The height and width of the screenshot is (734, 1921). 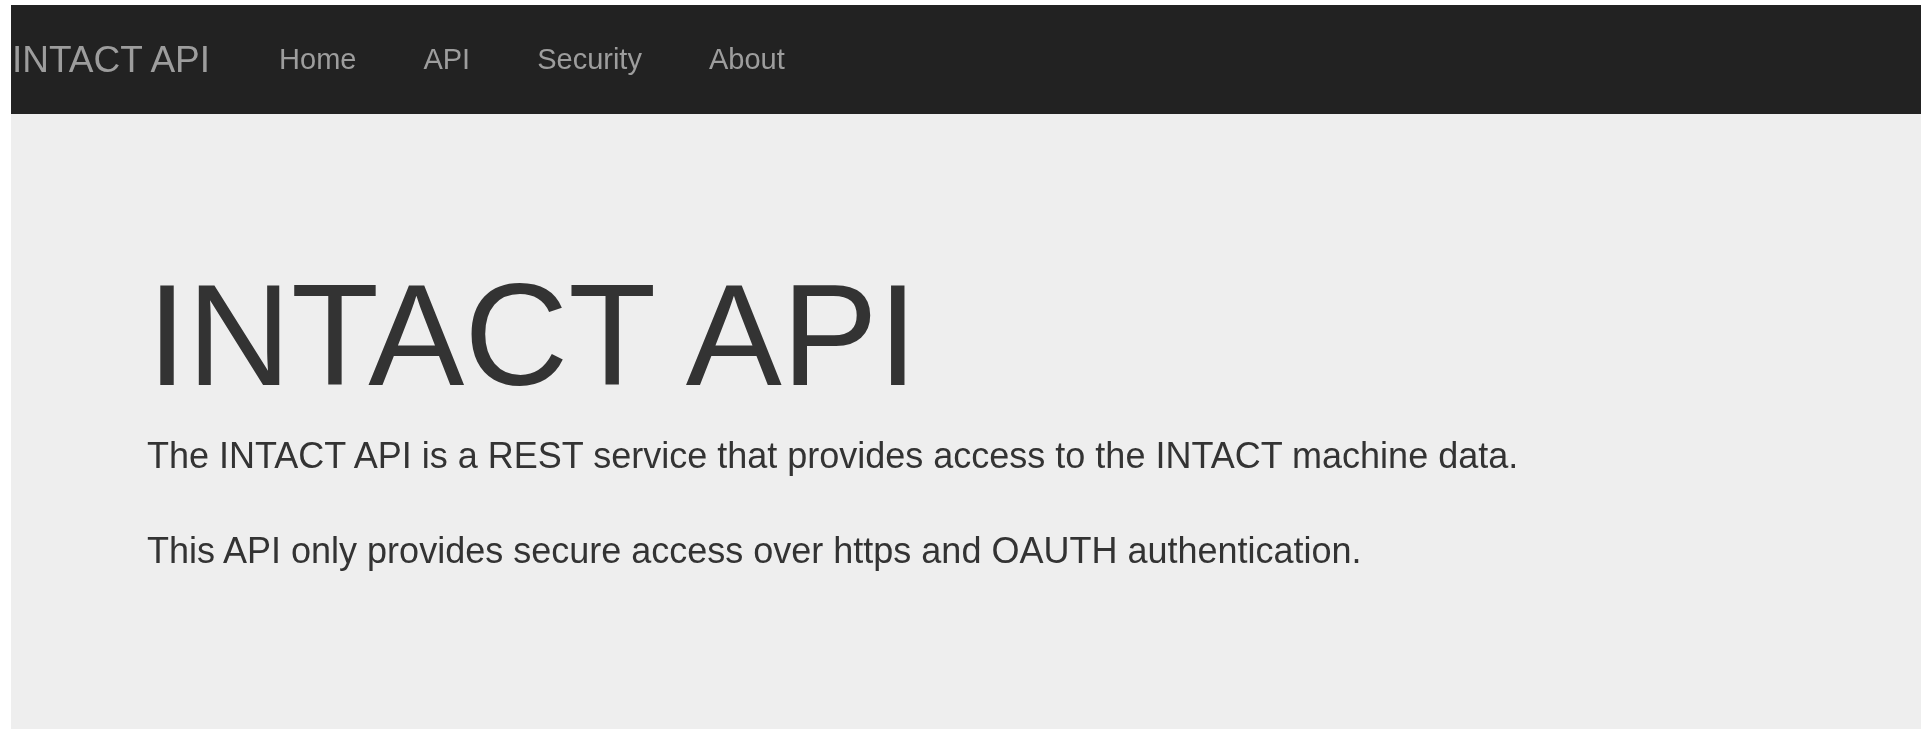 What do you see at coordinates (447, 59) in the screenshot?
I see `nav-link: API` at bounding box center [447, 59].